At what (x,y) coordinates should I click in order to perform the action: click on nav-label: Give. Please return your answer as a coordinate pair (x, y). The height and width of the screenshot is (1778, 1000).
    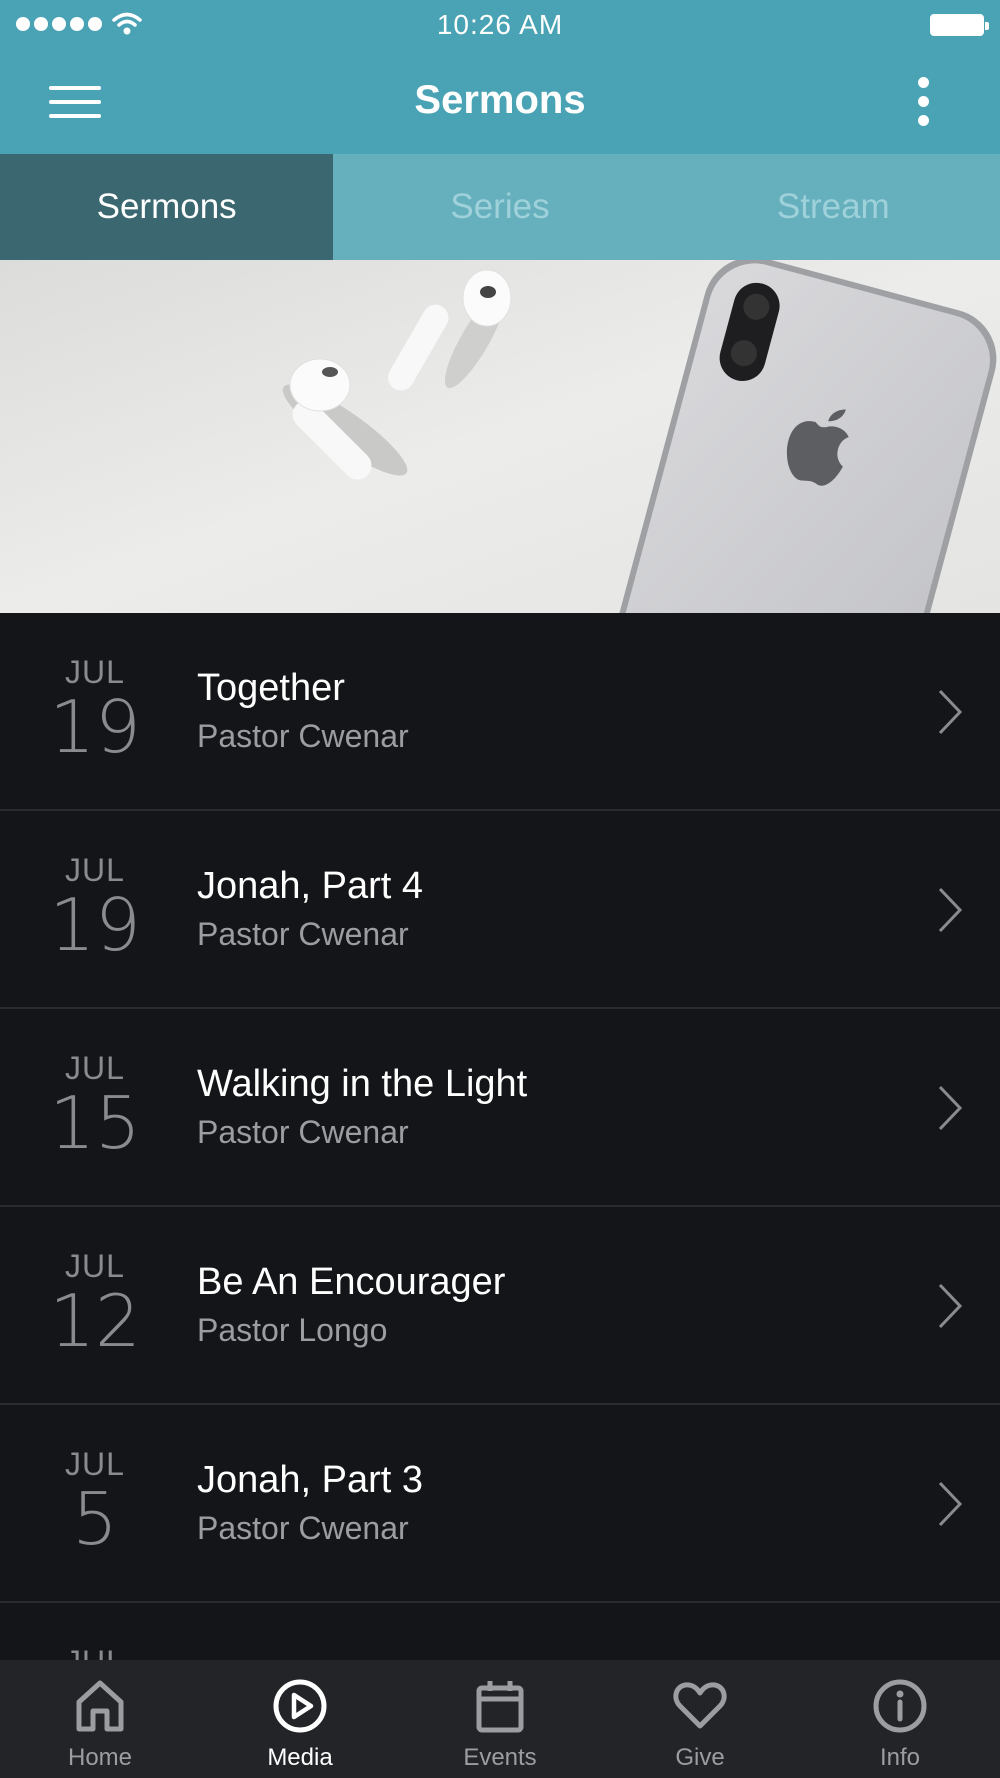
    Looking at the image, I should click on (700, 1757).